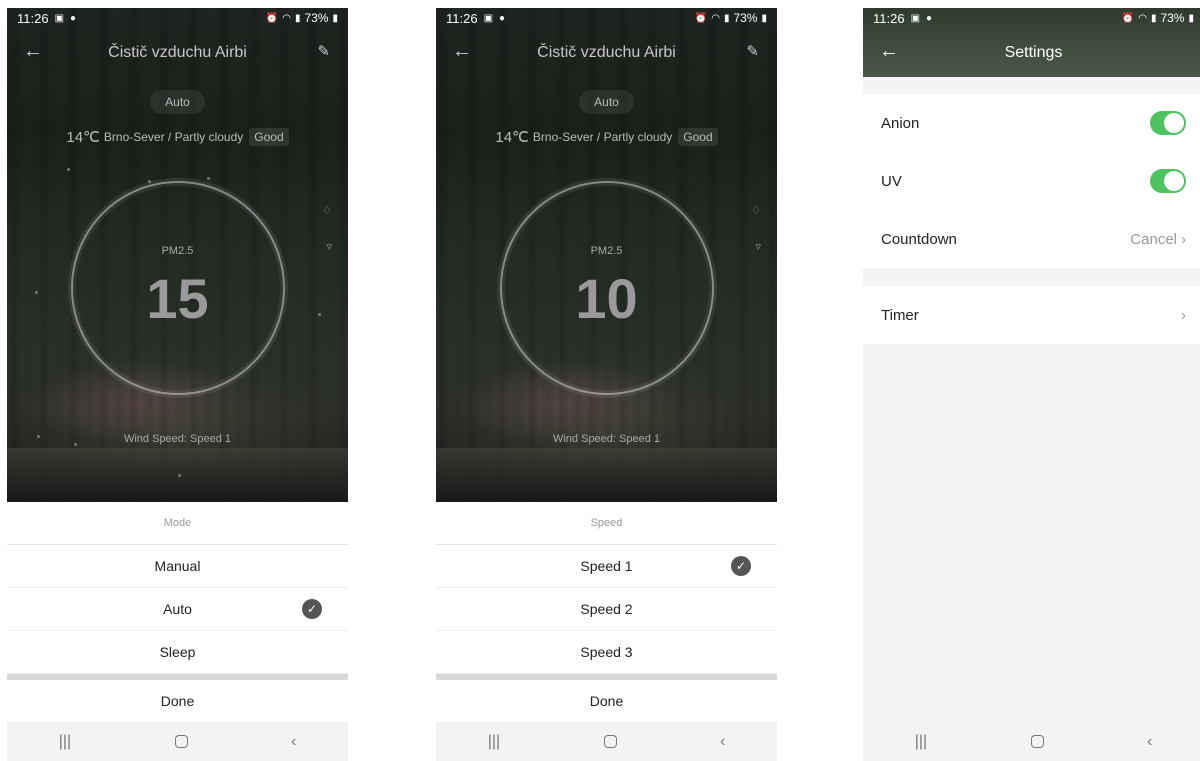 This screenshot has width=1200, height=761. I want to click on row-uv: UV, so click(1031, 181).